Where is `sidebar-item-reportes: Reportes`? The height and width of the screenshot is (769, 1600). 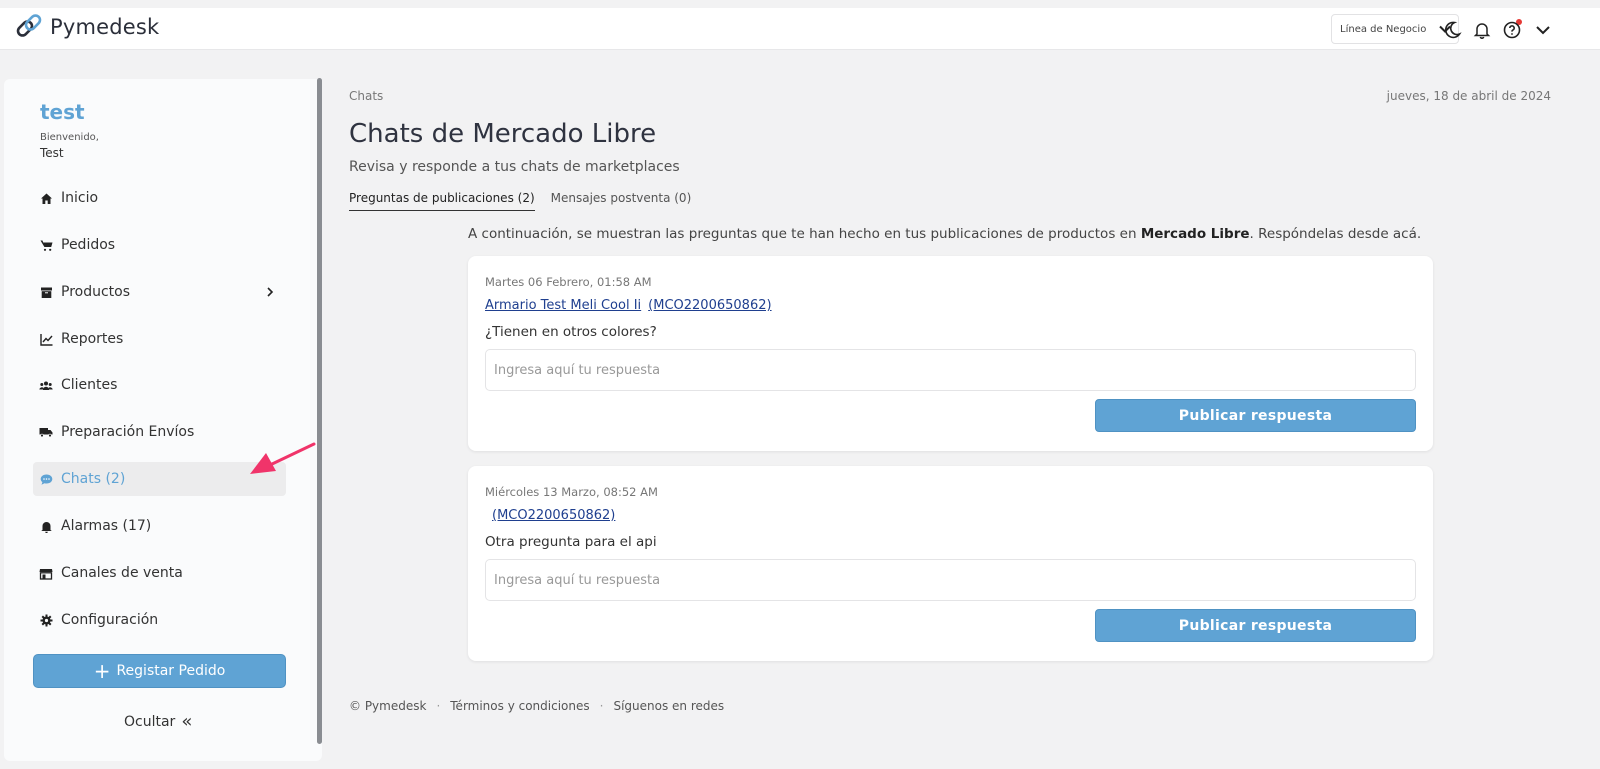 sidebar-item-reportes: Reportes is located at coordinates (159, 339).